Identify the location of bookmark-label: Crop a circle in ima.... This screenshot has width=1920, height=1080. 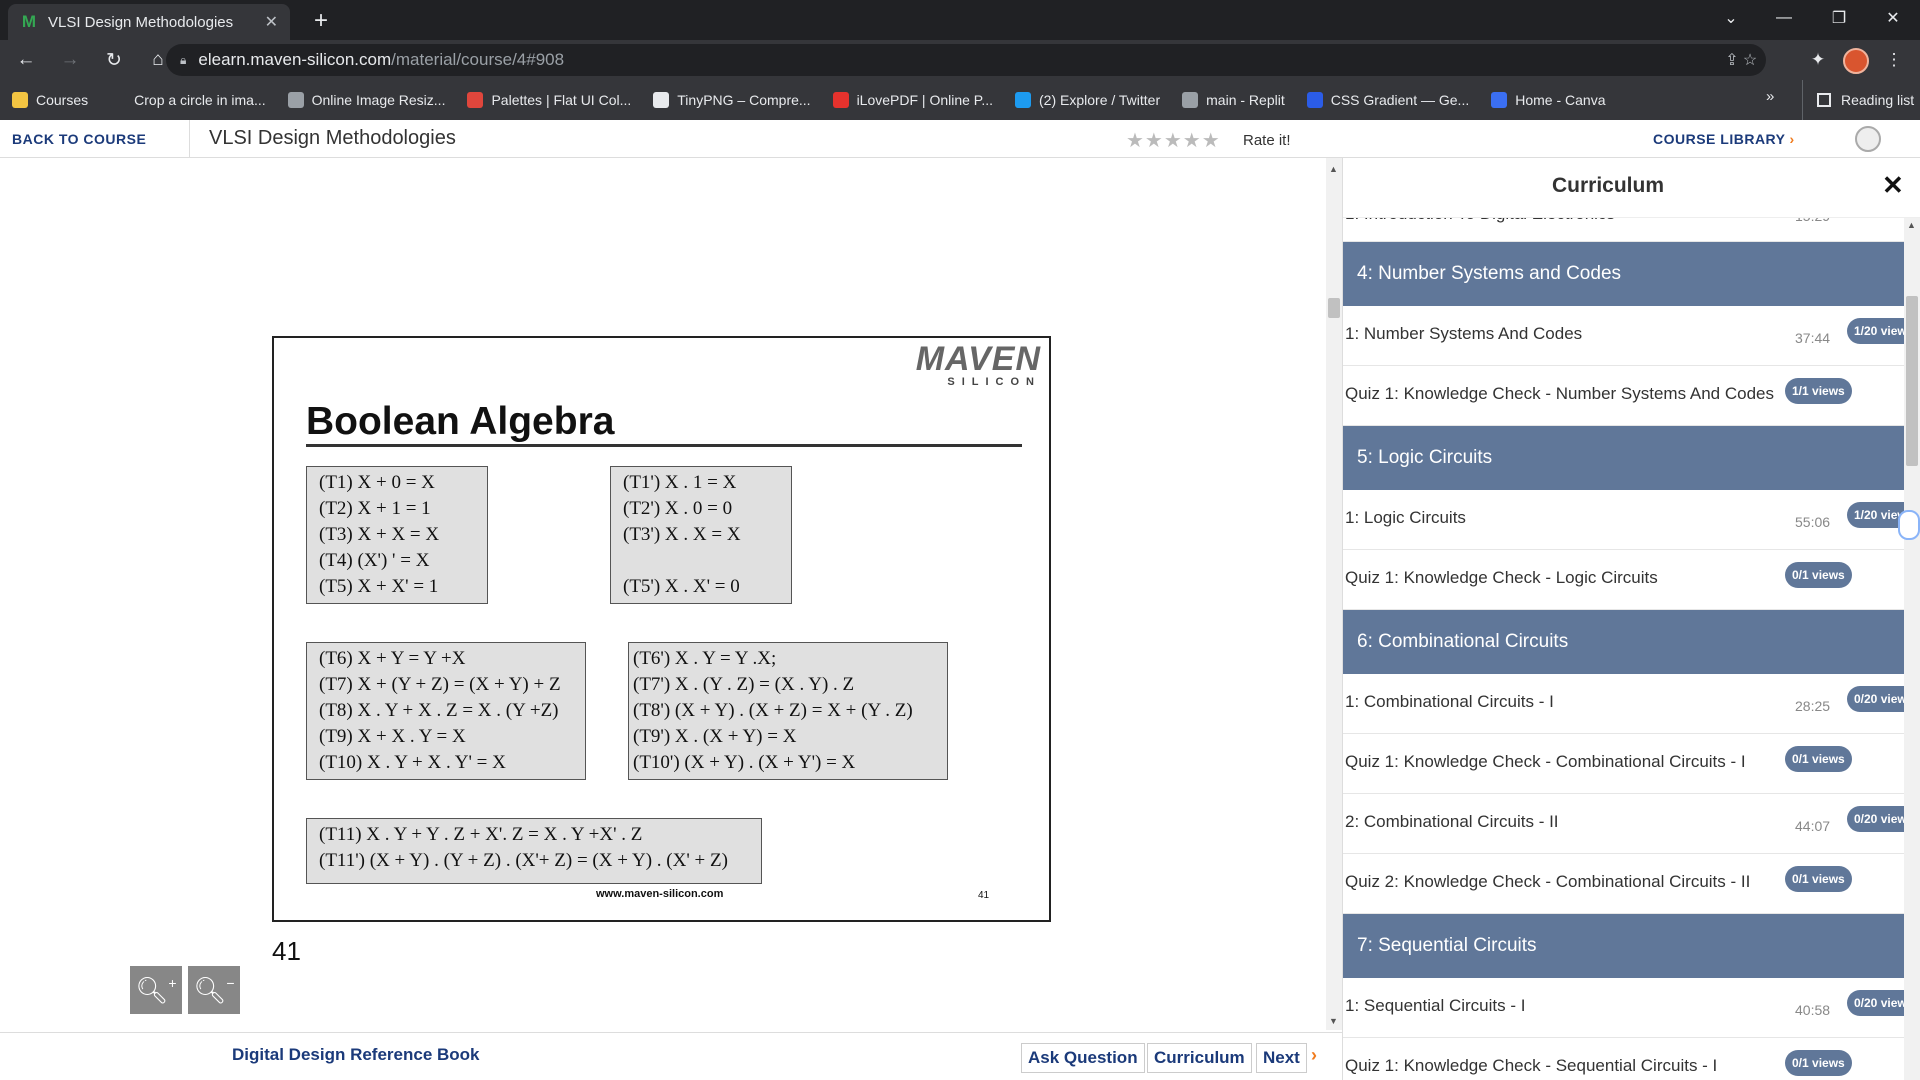
(200, 100).